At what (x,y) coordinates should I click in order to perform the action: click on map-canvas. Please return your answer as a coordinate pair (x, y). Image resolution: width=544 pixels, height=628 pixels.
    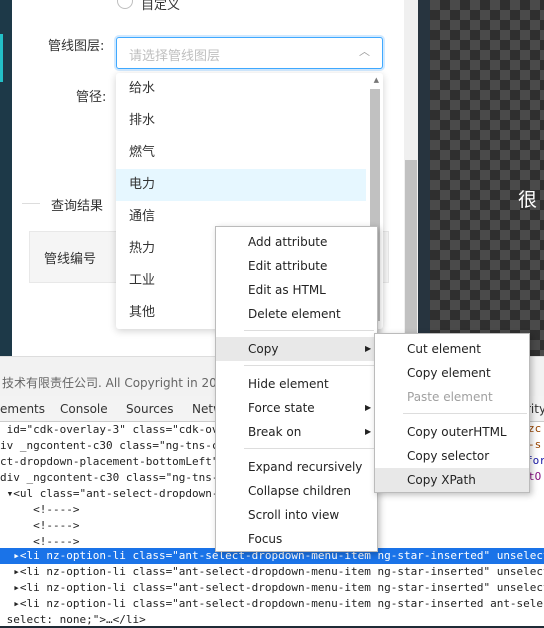
    Looking at the image, I should click on (487, 178).